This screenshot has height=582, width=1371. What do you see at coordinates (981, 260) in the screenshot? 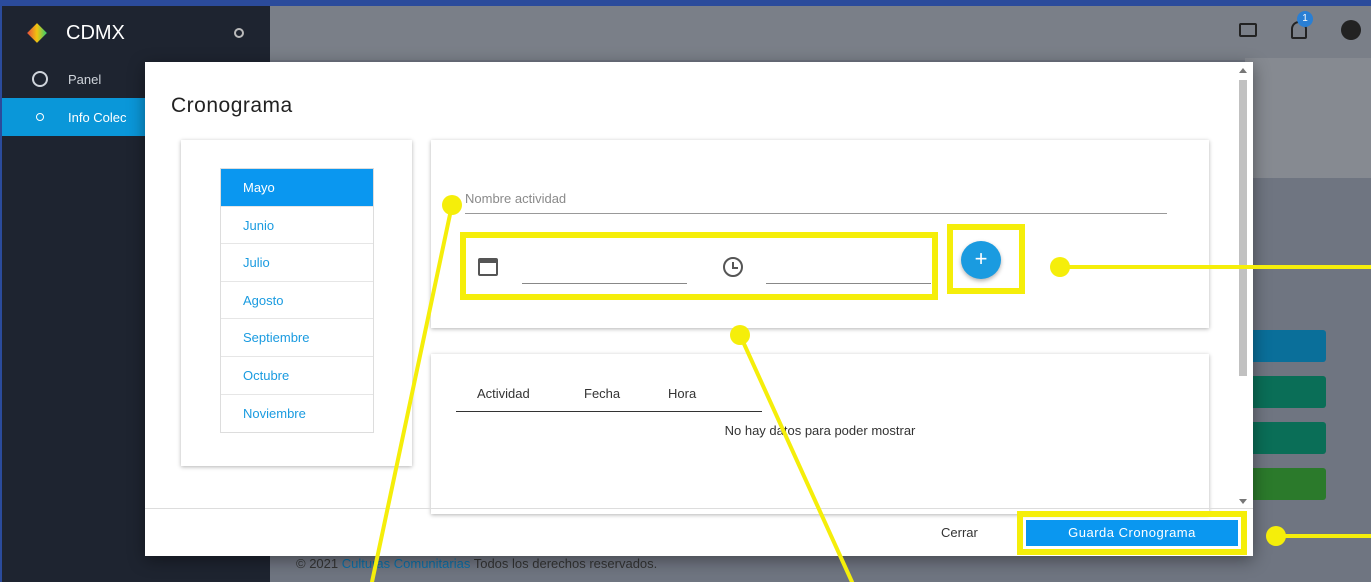
I see `add-activity-button: +` at bounding box center [981, 260].